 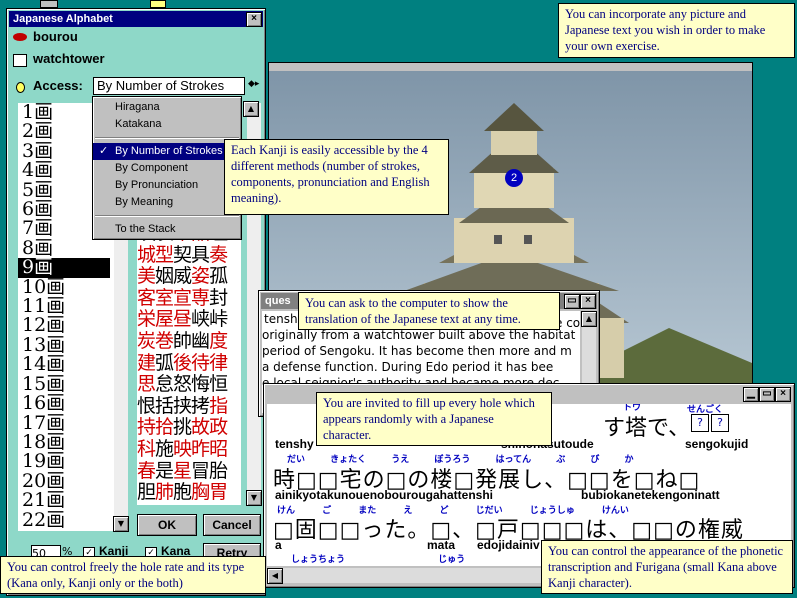 I want to click on menu-item: Hiragana, so click(x=167, y=107).